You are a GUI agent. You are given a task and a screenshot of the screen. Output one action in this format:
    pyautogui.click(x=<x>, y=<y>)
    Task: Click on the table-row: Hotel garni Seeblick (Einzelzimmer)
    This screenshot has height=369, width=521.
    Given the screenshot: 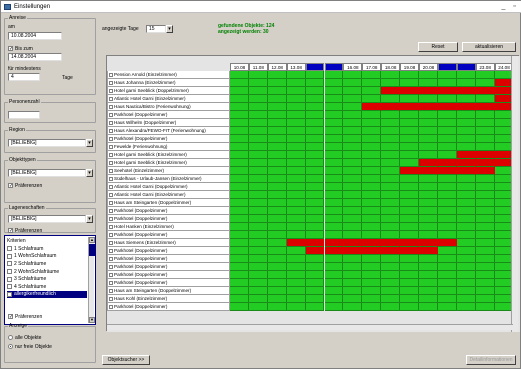 What is the action you would take?
    pyautogui.click(x=313, y=155)
    